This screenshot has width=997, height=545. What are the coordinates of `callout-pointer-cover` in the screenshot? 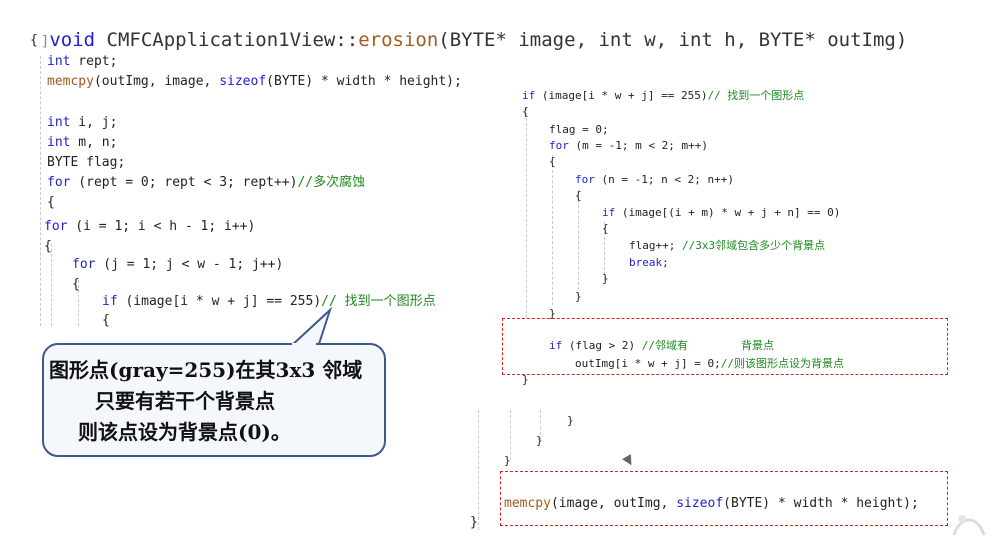 It's located at (304, 345).